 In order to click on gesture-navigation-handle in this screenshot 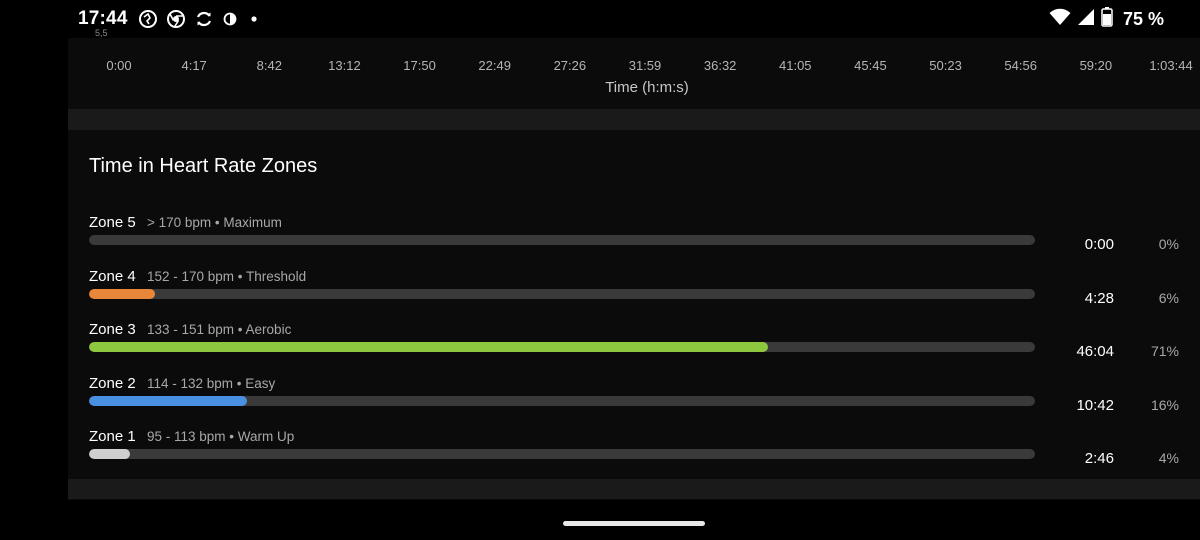, I will do `click(634, 523)`.